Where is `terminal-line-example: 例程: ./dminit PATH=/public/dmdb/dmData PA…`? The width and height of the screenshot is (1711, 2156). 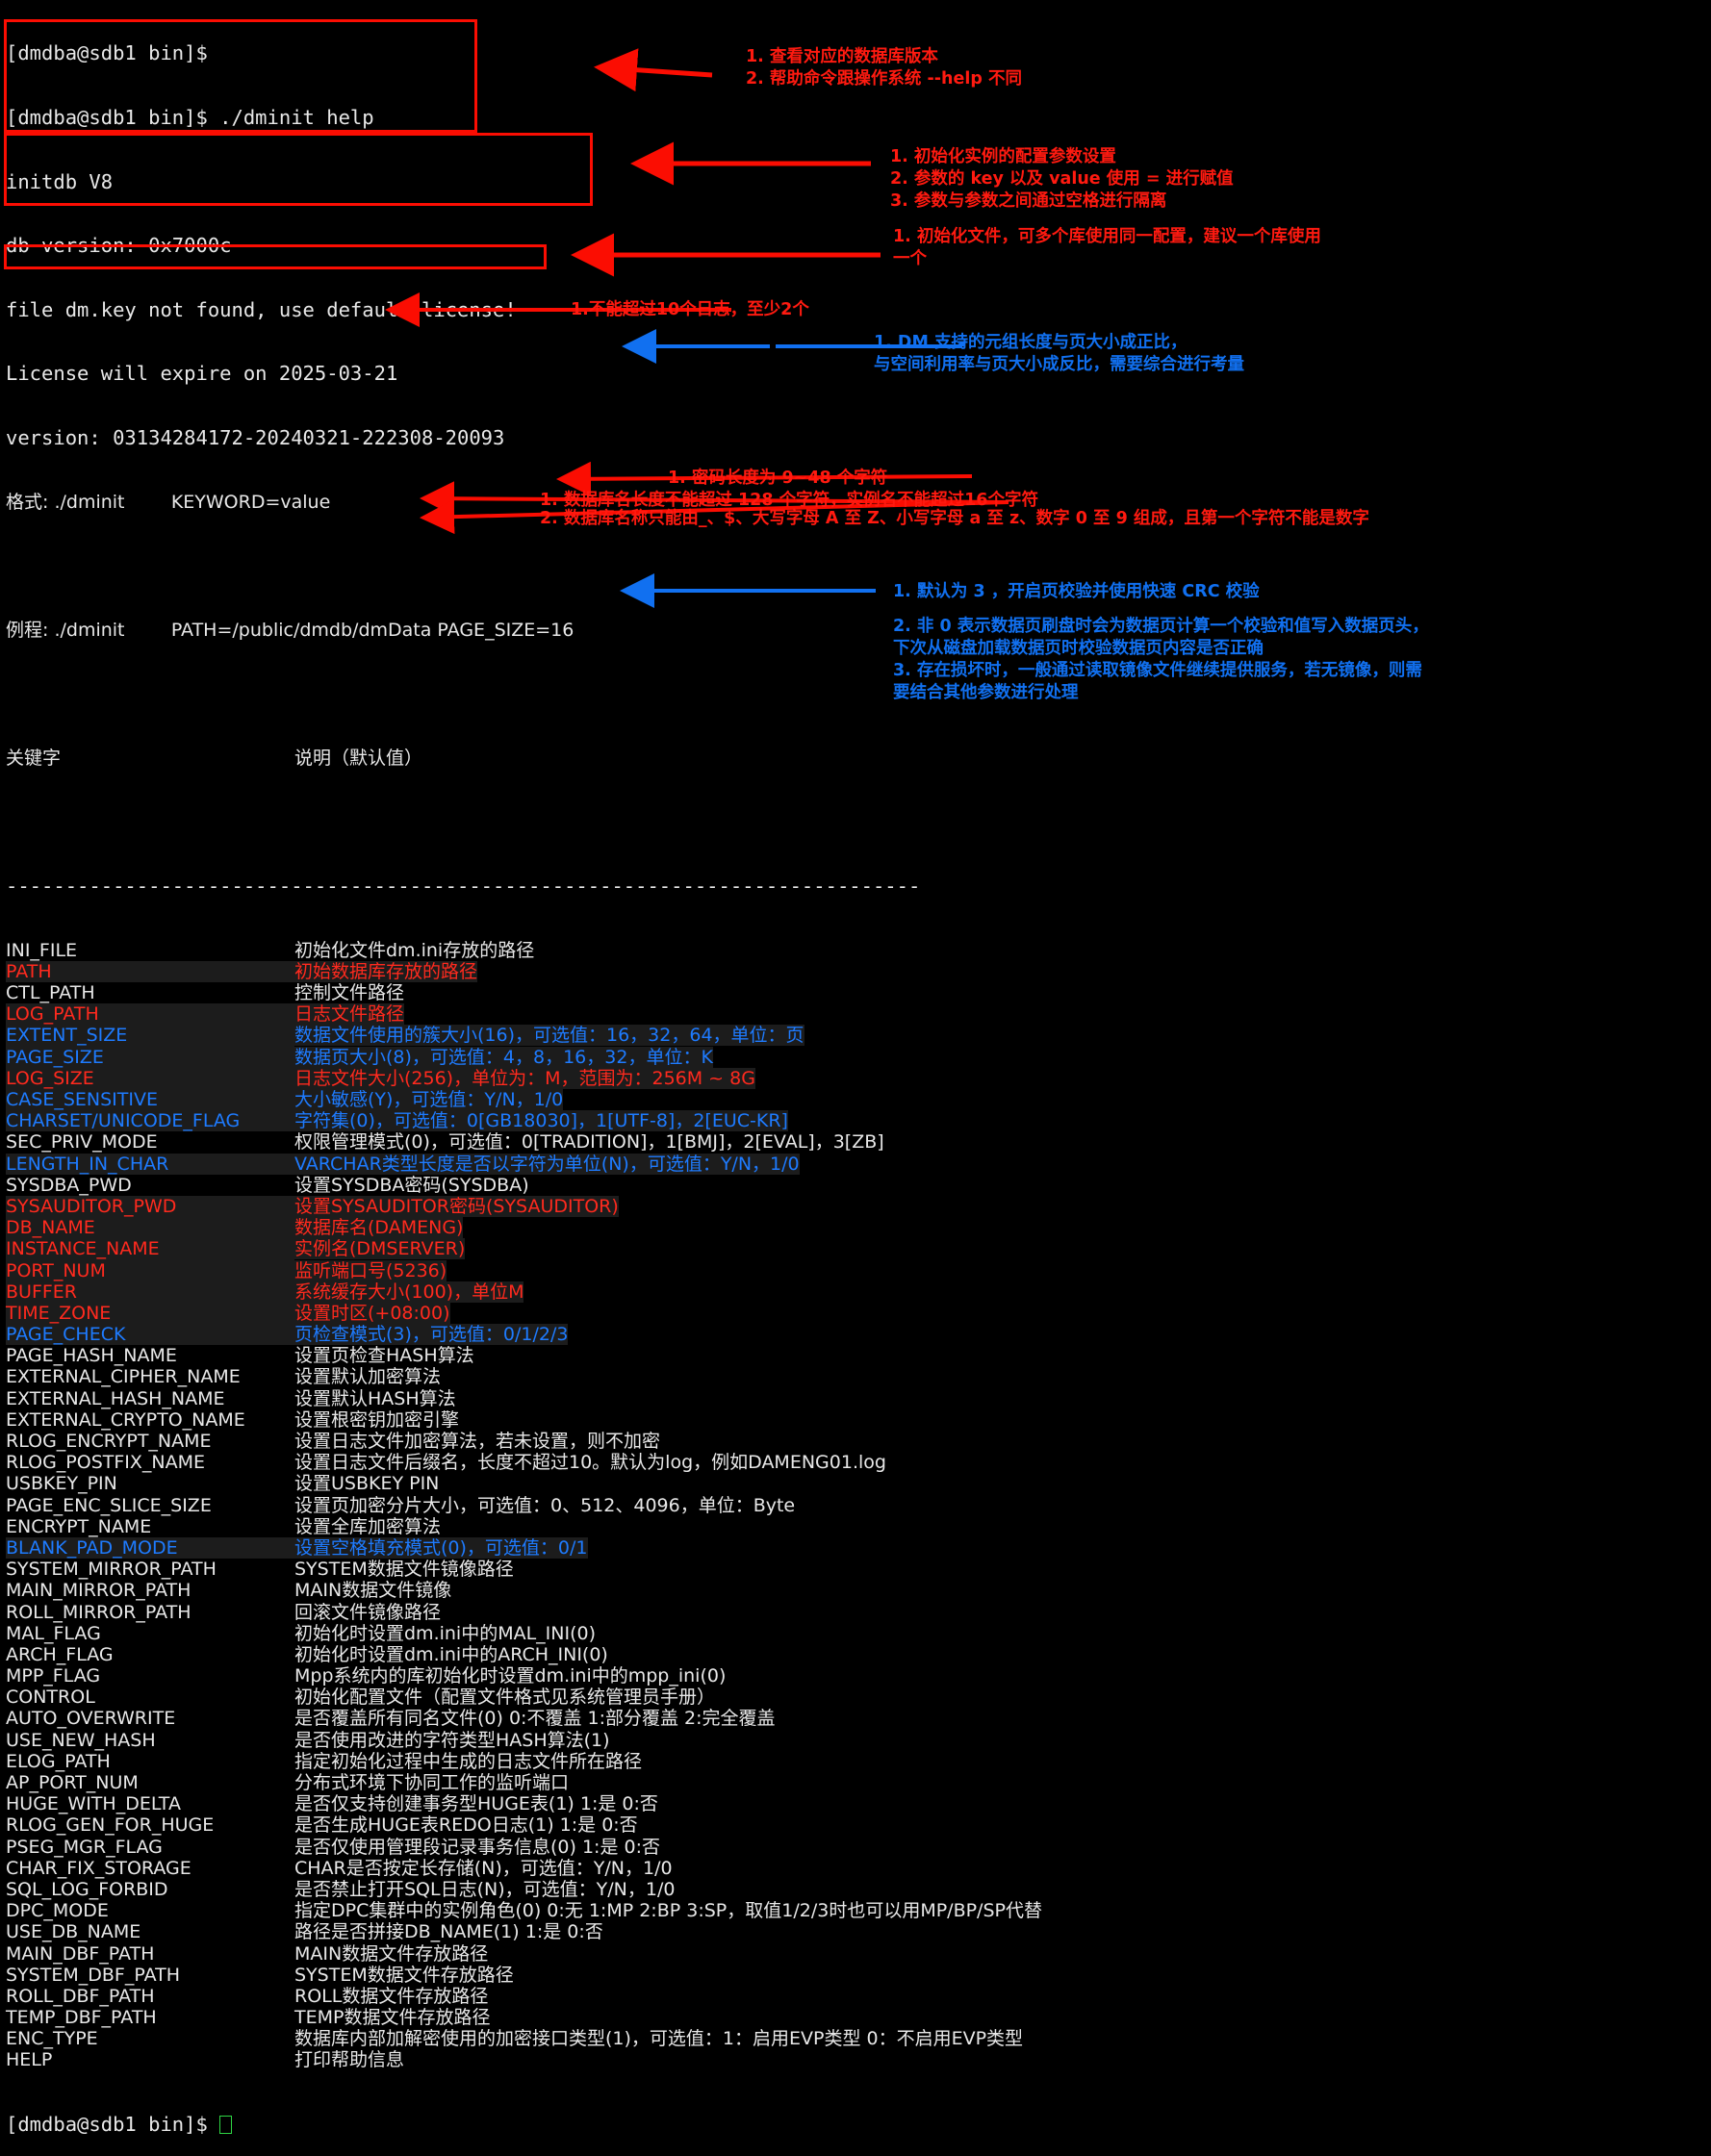 terminal-line-example: 例程: ./dminit PATH=/public/dmdb/dmData PA… is located at coordinates (855, 630).